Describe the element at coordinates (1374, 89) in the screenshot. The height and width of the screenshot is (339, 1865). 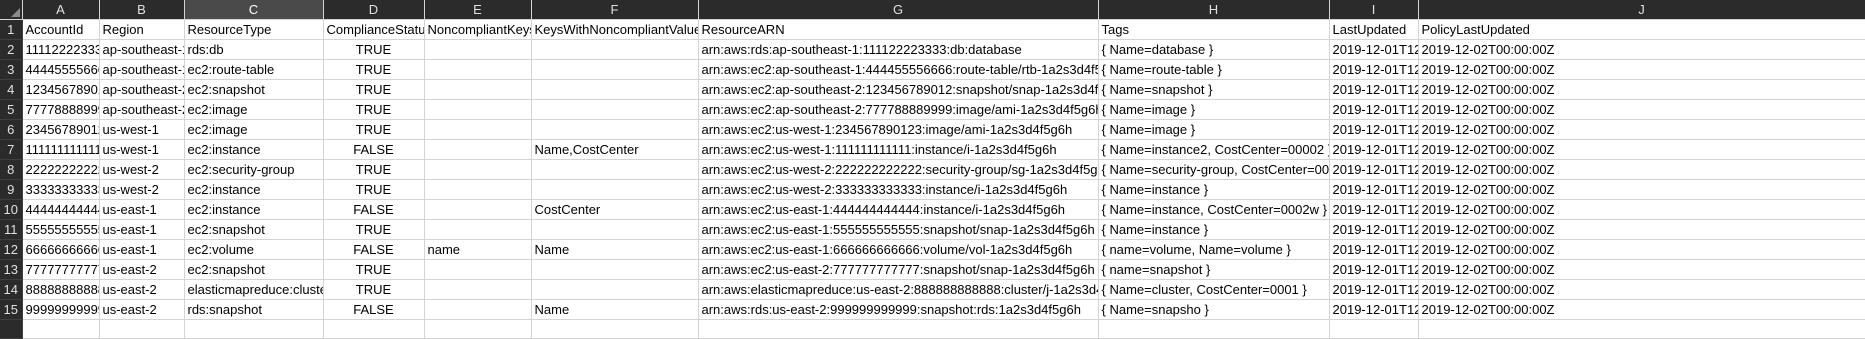
I see `cell-i4: 2019-12-01T12:00:00Z` at that location.